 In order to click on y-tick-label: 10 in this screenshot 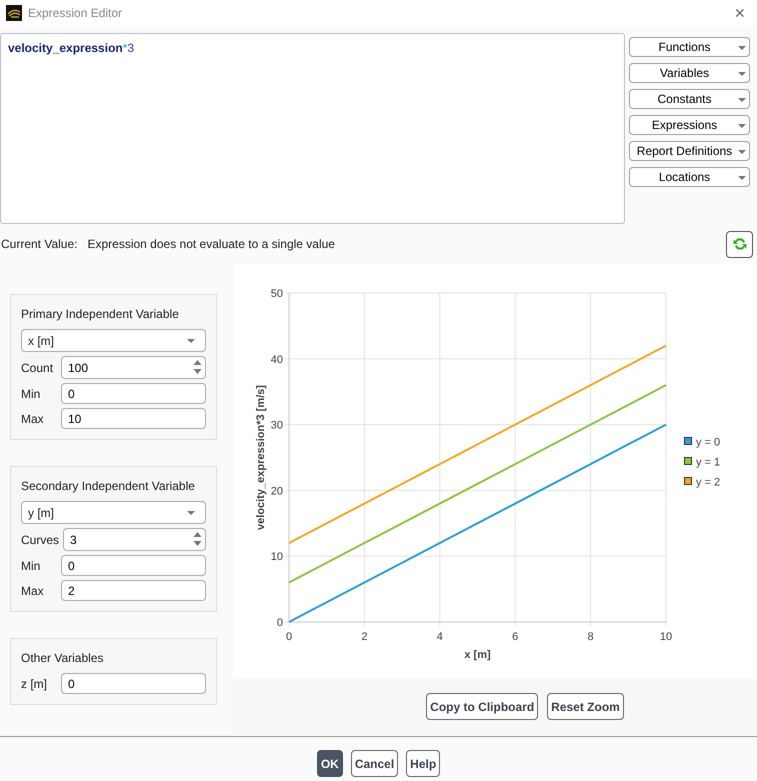, I will do `click(276, 557)`.